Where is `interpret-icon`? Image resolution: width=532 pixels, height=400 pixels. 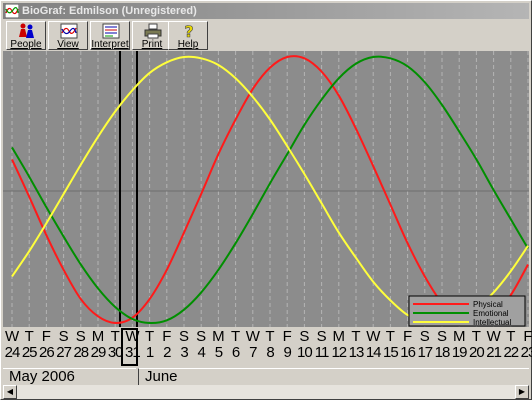
interpret-icon is located at coordinates (111, 31).